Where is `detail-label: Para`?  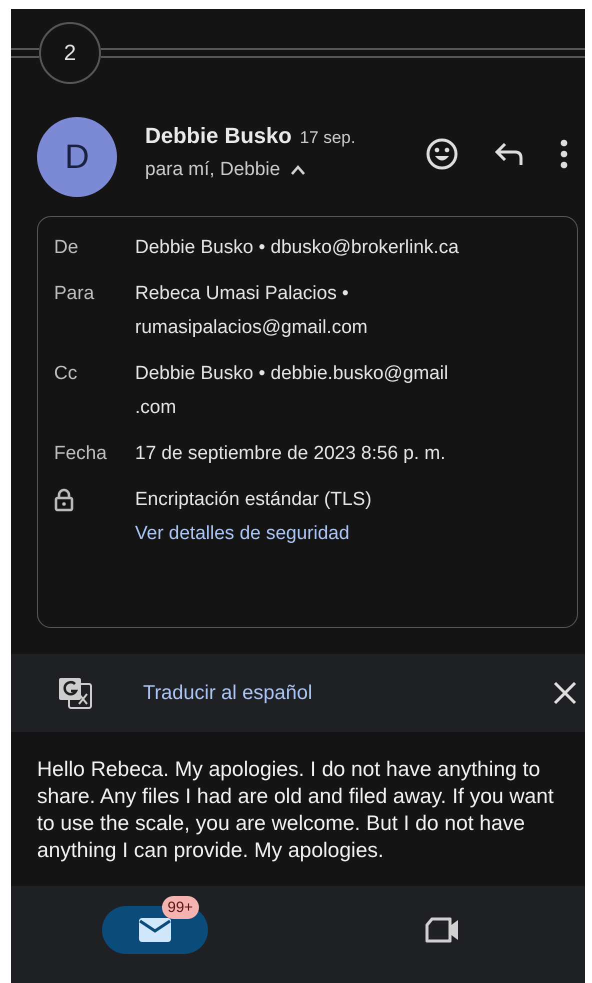
detail-label: Para is located at coordinates (75, 294).